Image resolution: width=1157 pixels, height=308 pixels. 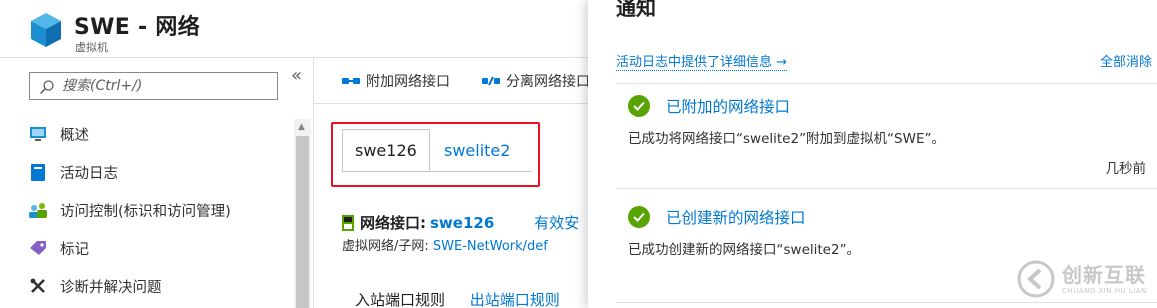 I want to click on watermark-logo: 创新互联 CHUANG XIN HU LIAN, so click(x=1082, y=279).